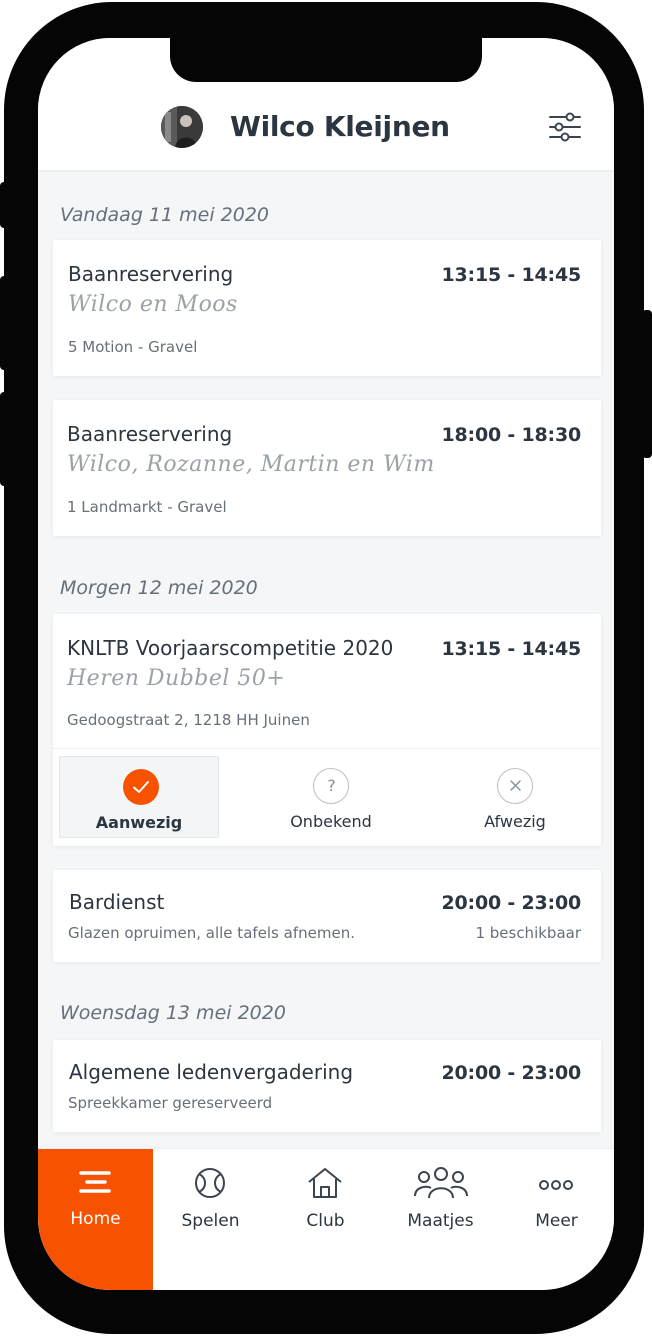 This screenshot has height=1336, width=652. What do you see at coordinates (141, 787) in the screenshot?
I see `check-icon` at bounding box center [141, 787].